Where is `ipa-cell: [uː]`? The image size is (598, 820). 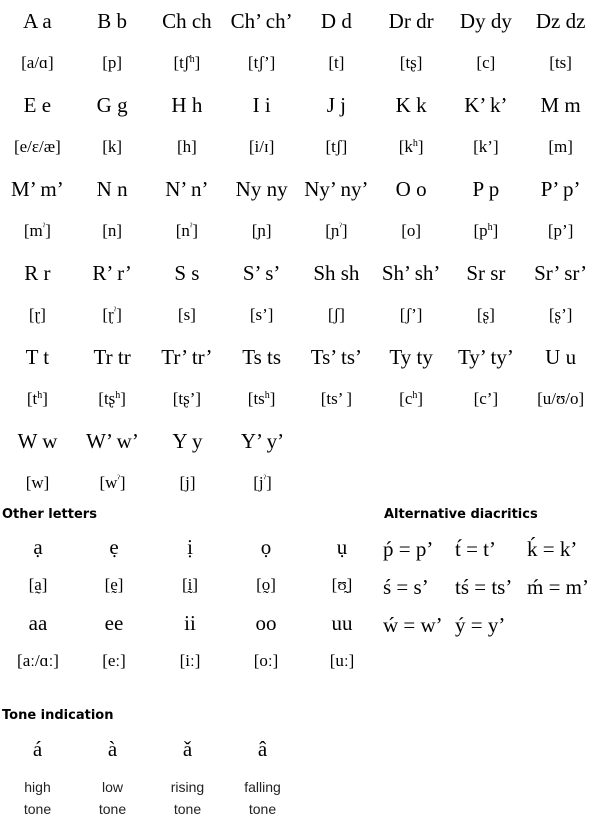
ipa-cell: [uː] is located at coordinates (342, 660).